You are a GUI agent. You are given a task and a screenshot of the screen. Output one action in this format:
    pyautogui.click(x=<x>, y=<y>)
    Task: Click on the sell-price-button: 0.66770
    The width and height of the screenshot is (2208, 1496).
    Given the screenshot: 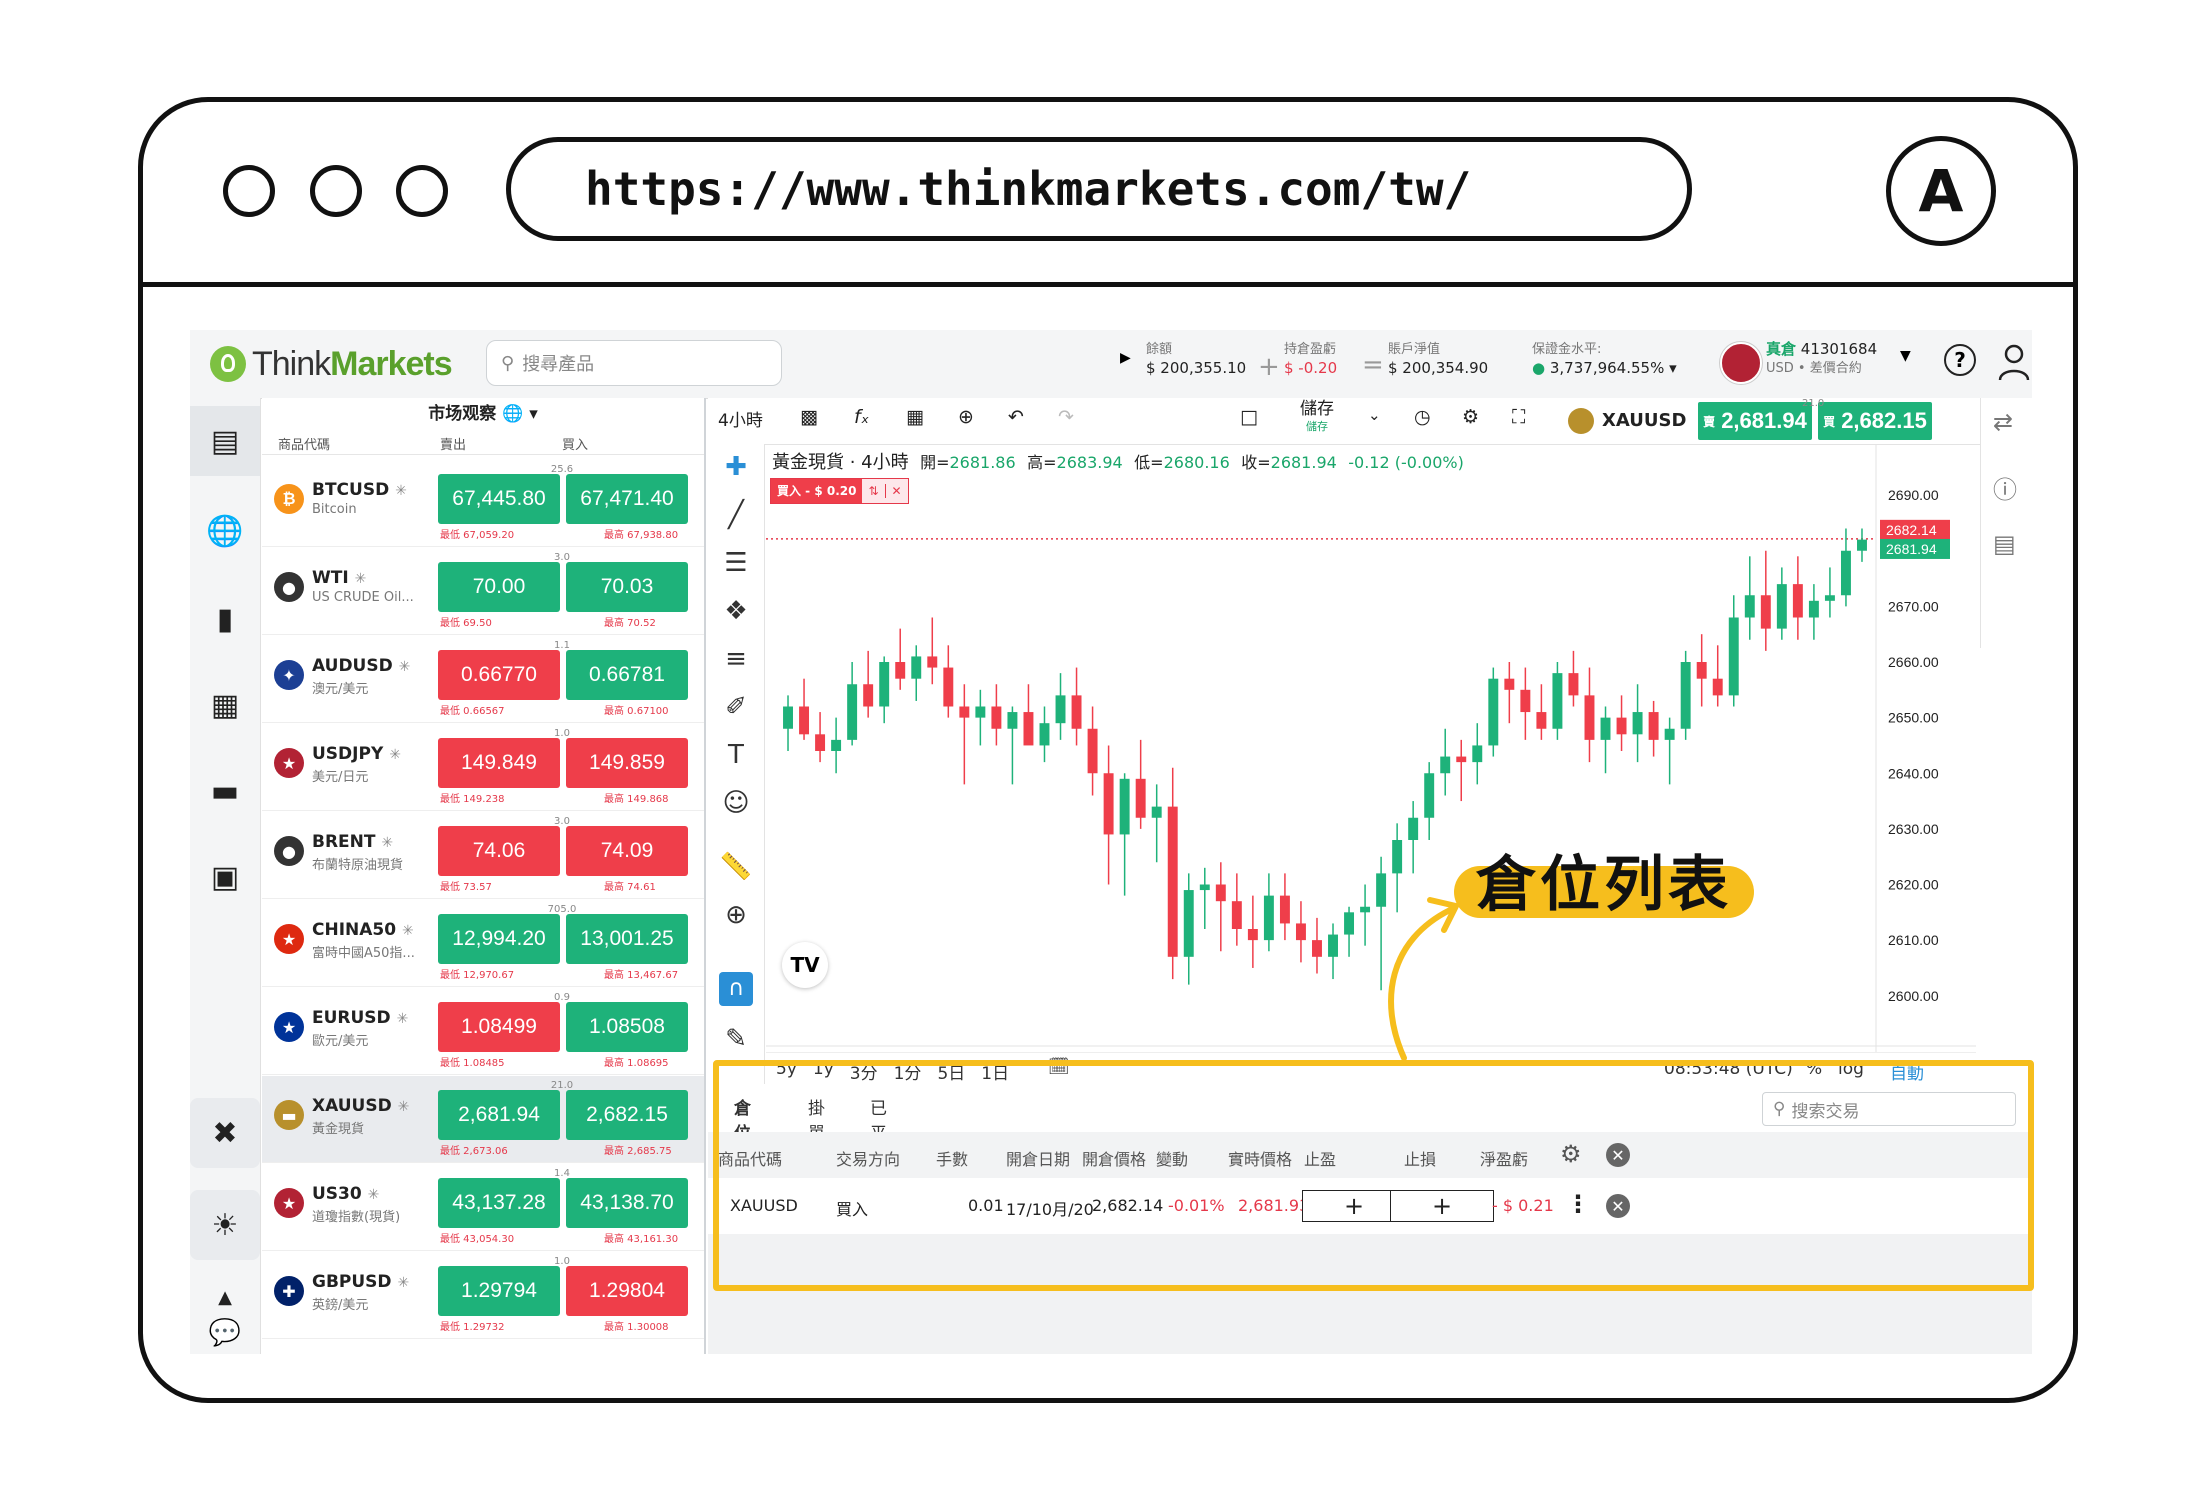 What is the action you would take?
    pyautogui.click(x=499, y=675)
    